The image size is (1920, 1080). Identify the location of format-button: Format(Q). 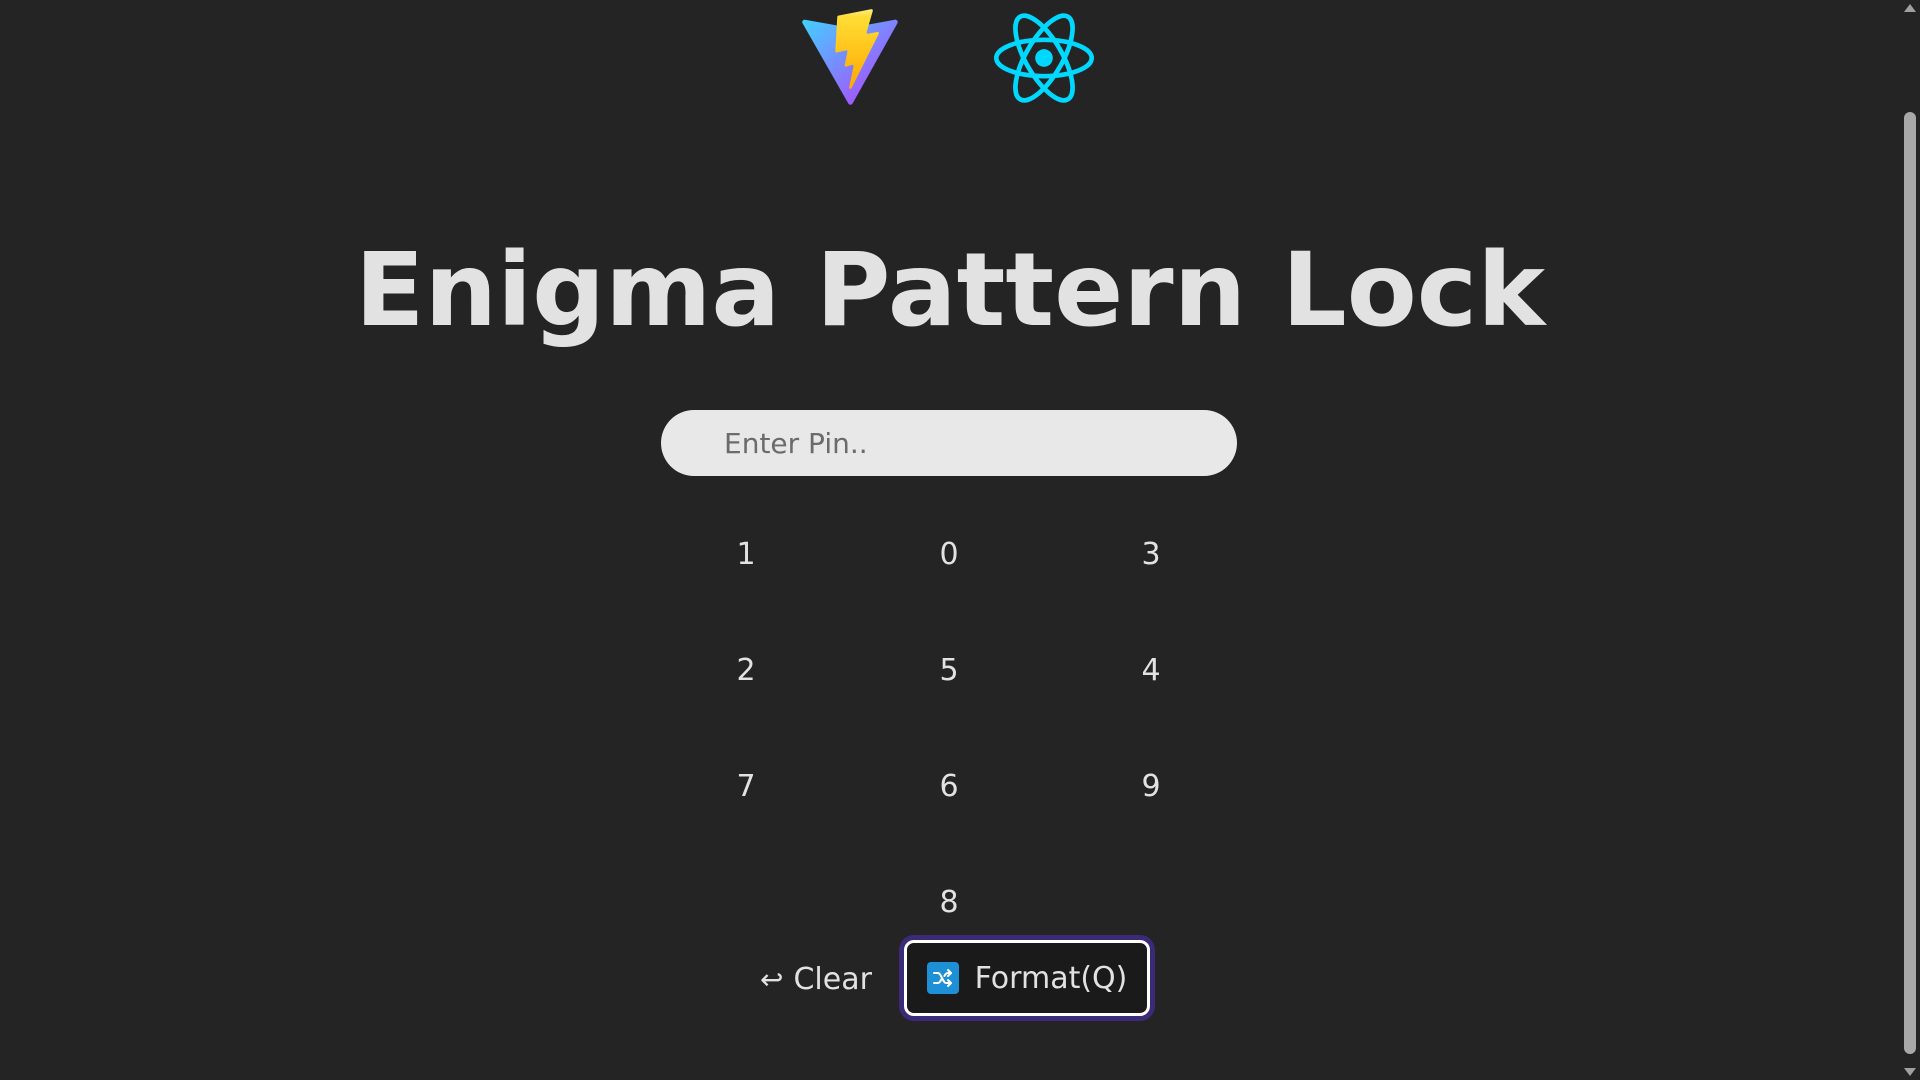
(1027, 978).